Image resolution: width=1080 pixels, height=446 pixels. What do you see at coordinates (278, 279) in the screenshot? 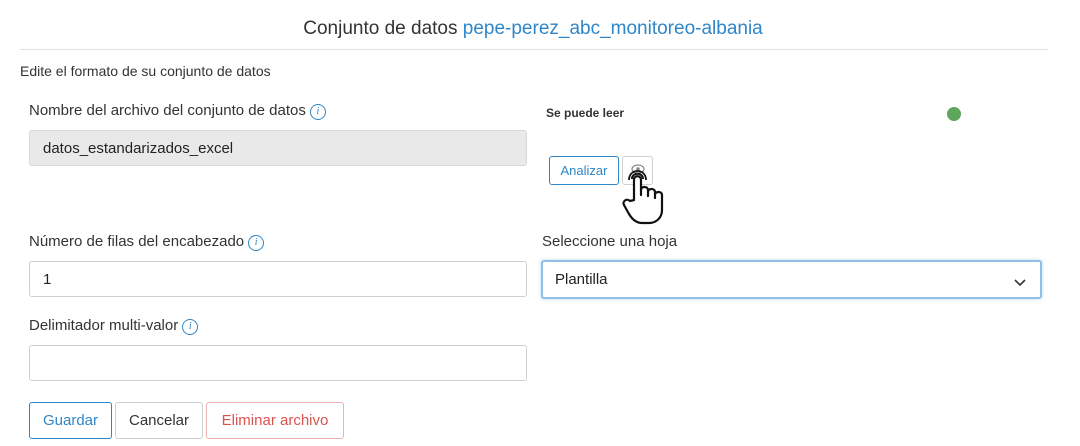
I see `header-rows-input: 1` at bounding box center [278, 279].